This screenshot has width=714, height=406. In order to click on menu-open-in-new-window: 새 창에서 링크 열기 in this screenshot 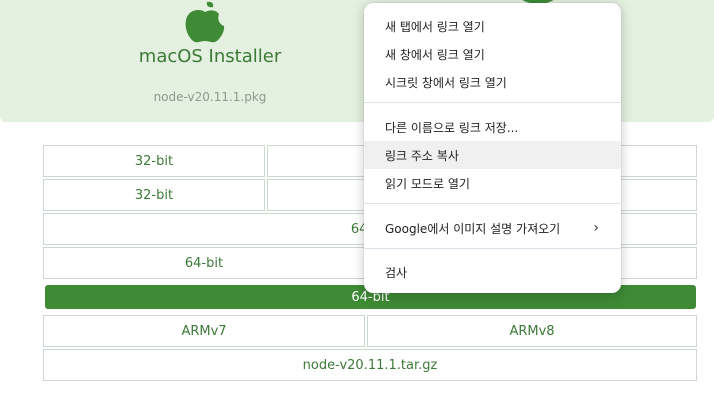, I will do `click(492, 54)`.